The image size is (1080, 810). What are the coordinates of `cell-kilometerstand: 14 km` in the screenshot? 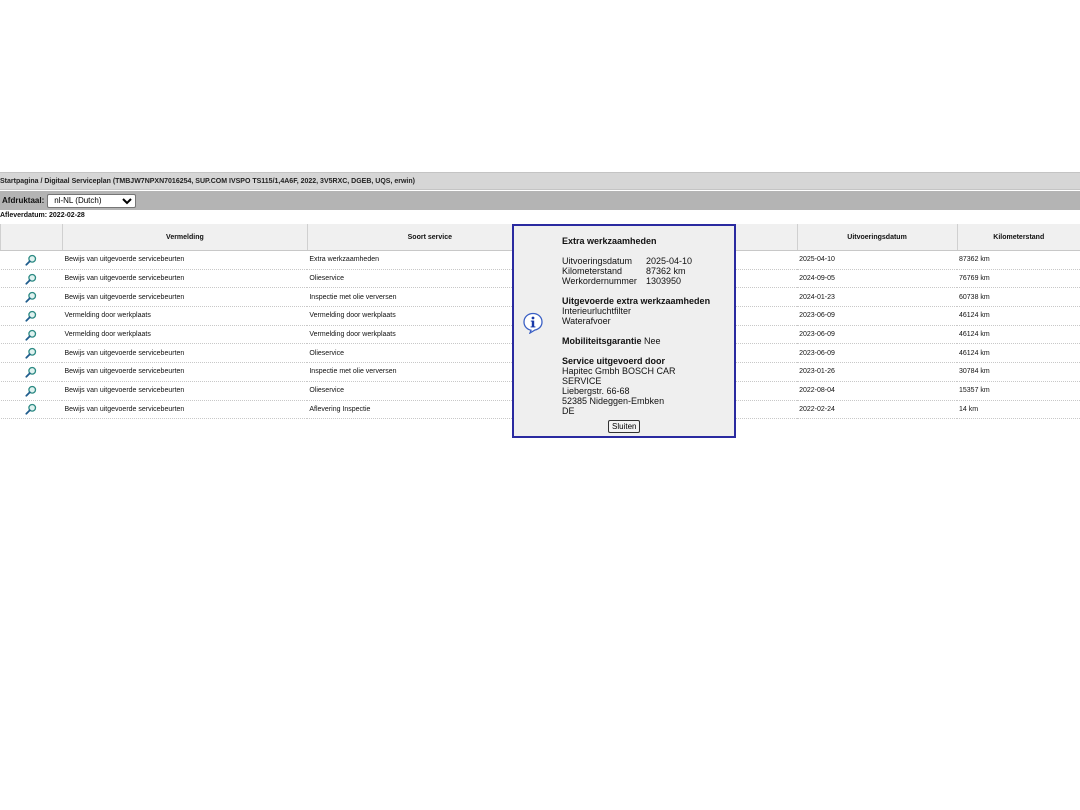 It's located at (1018, 410).